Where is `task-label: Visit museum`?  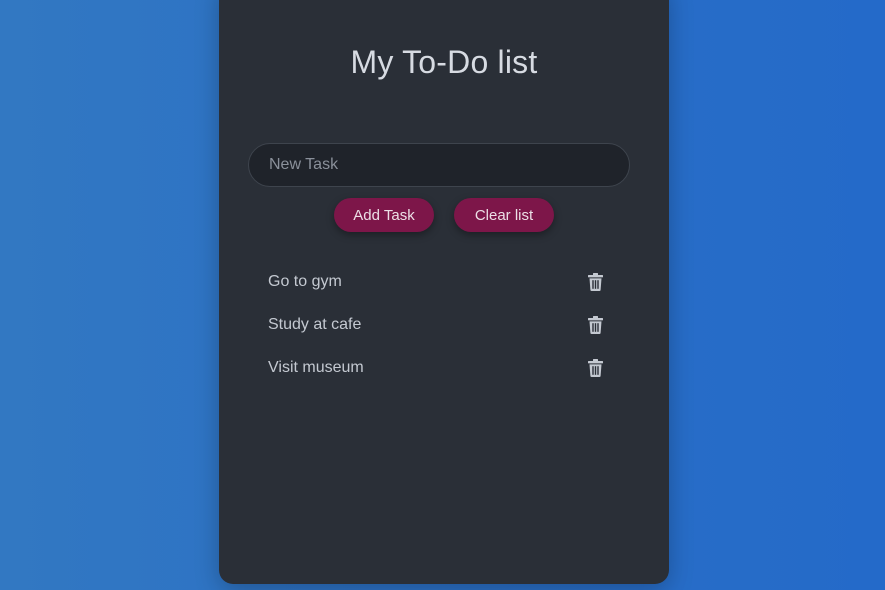 task-label: Visit museum is located at coordinates (316, 367).